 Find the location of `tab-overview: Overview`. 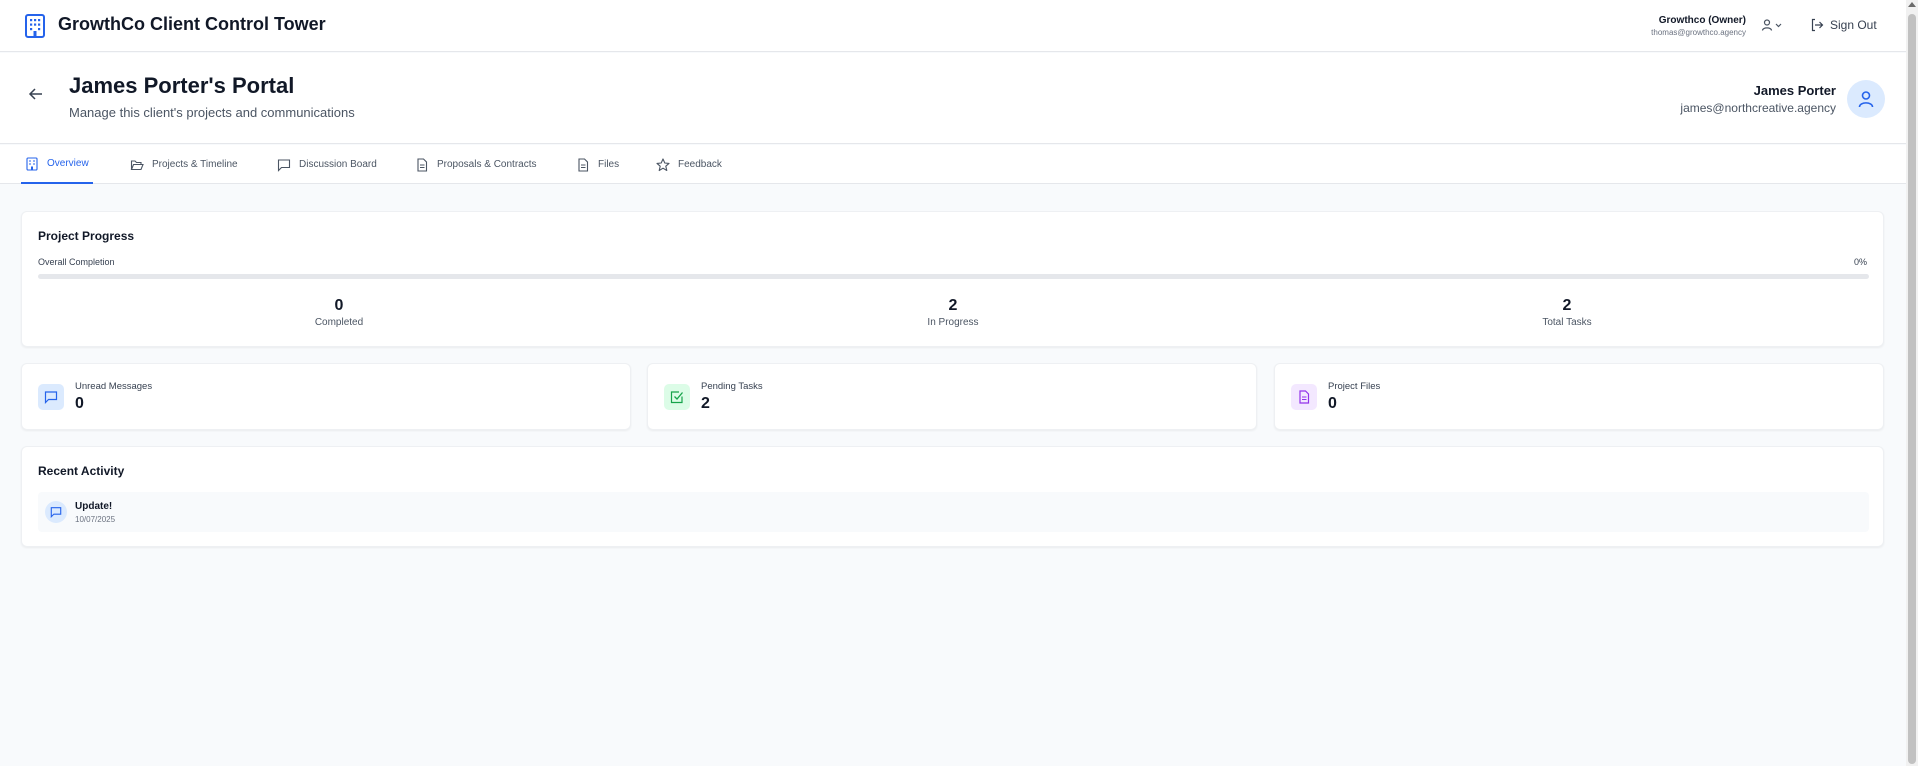

tab-overview: Overview is located at coordinates (57, 164).